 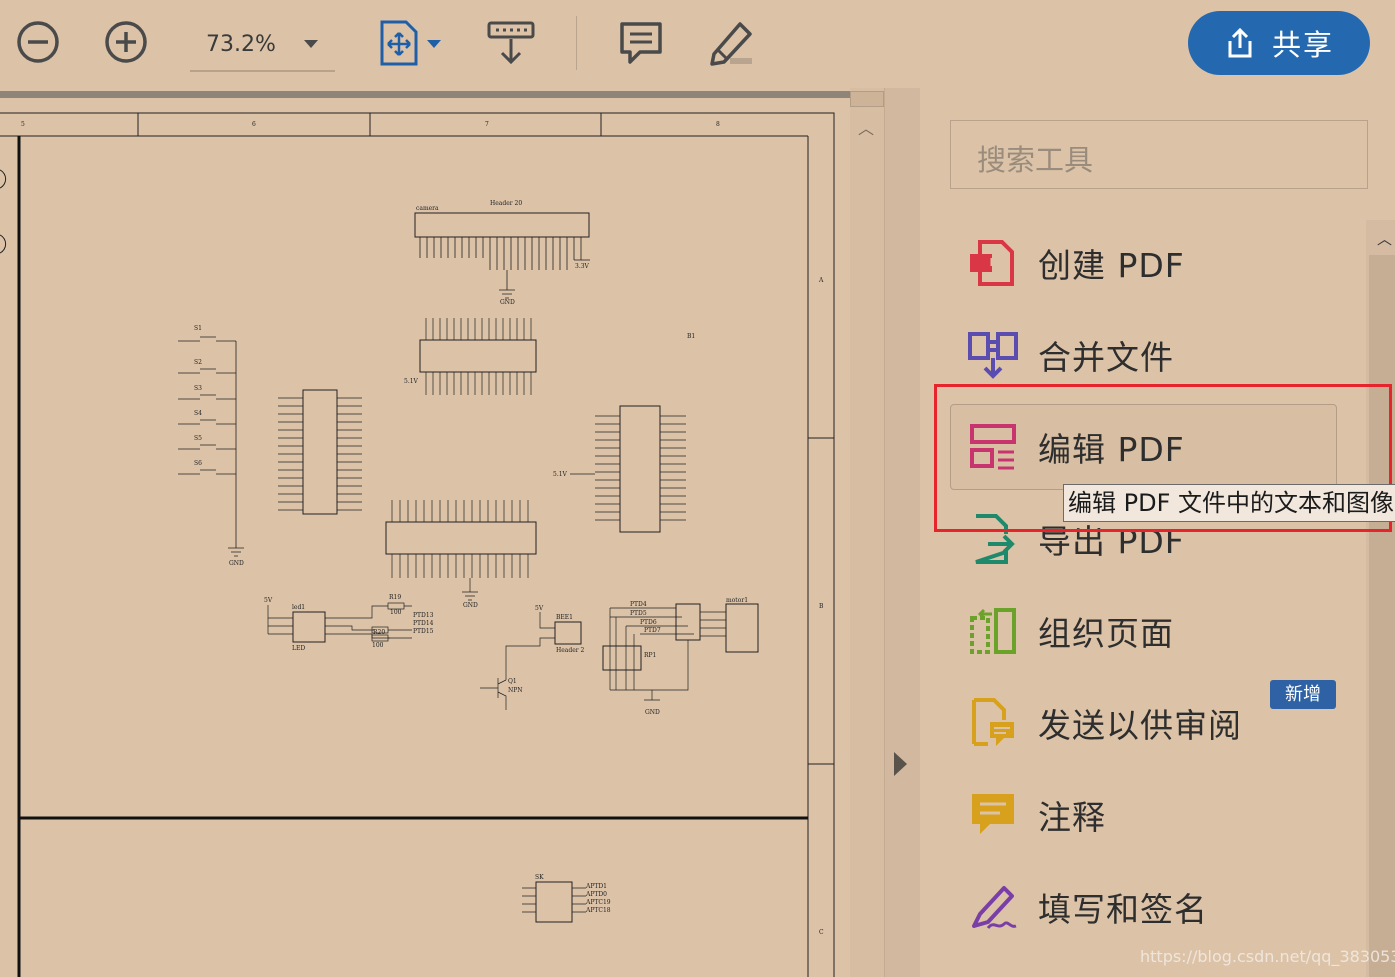 I want to click on rp1-label: RP1, so click(x=650, y=655).